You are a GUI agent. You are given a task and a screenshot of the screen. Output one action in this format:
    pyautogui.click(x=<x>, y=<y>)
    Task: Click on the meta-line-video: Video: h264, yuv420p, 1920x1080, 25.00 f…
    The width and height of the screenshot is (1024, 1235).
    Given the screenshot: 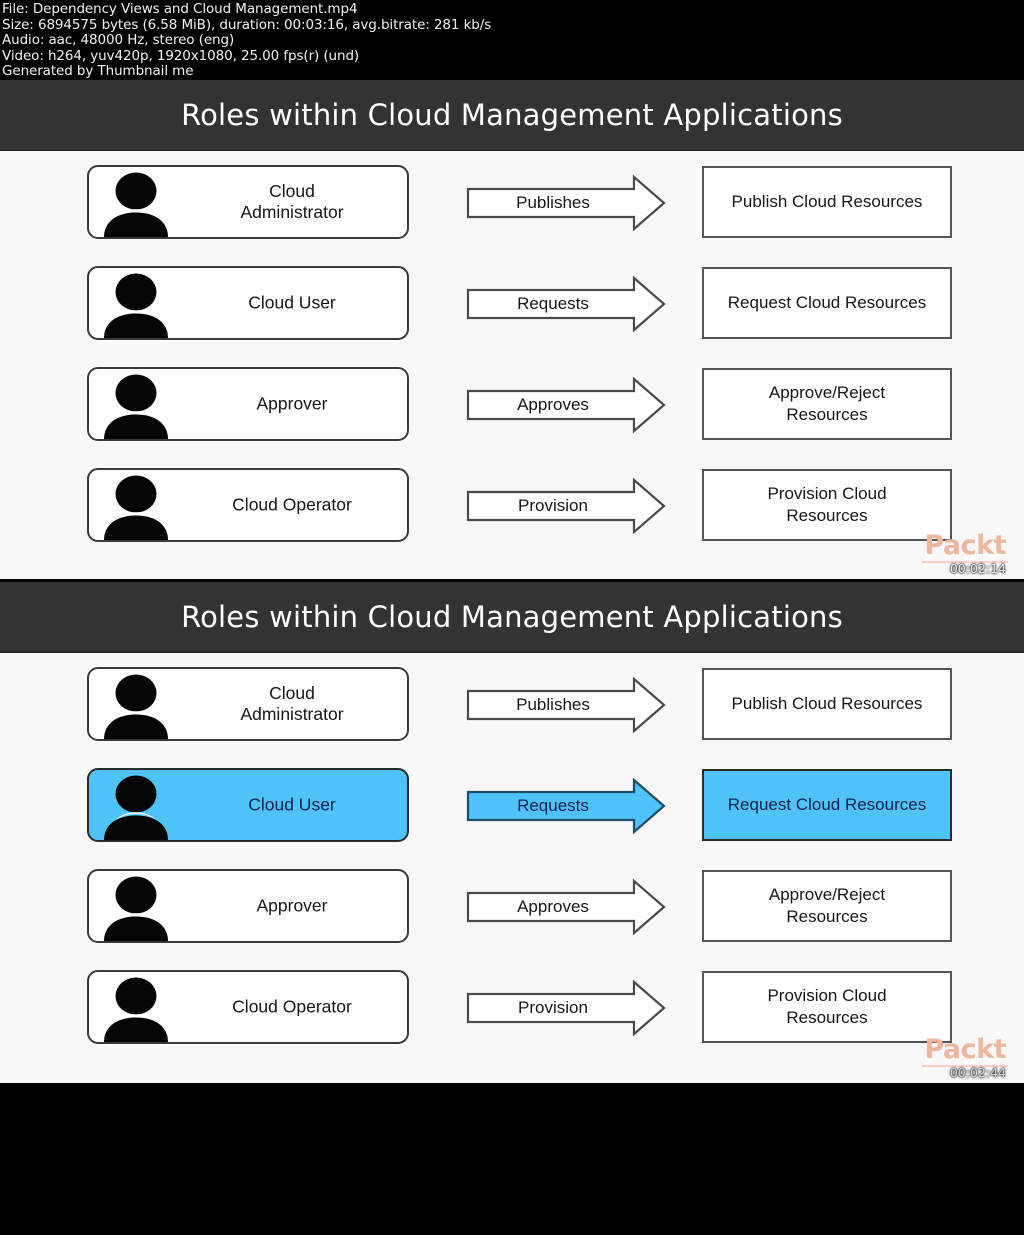 What is the action you would take?
    pyautogui.click(x=181, y=55)
    